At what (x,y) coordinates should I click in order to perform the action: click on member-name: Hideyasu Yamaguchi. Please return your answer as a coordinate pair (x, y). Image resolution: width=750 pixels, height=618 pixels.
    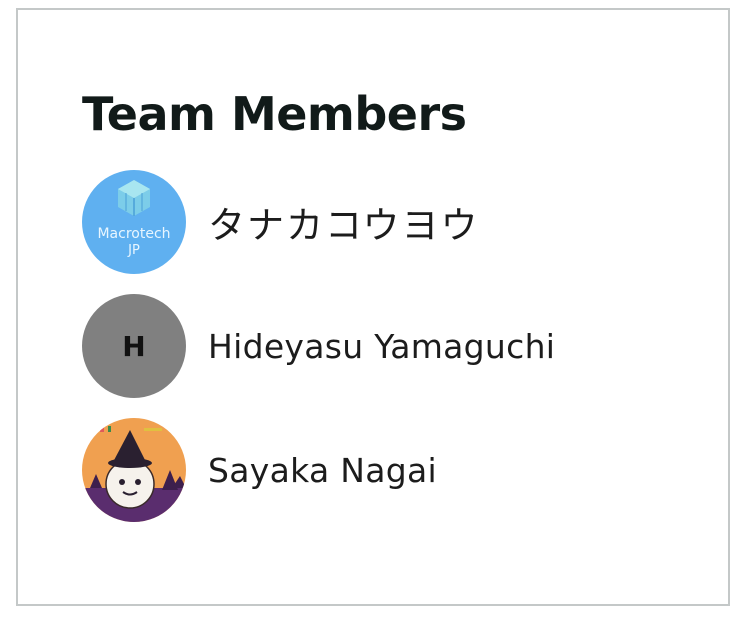
    Looking at the image, I should click on (381, 346).